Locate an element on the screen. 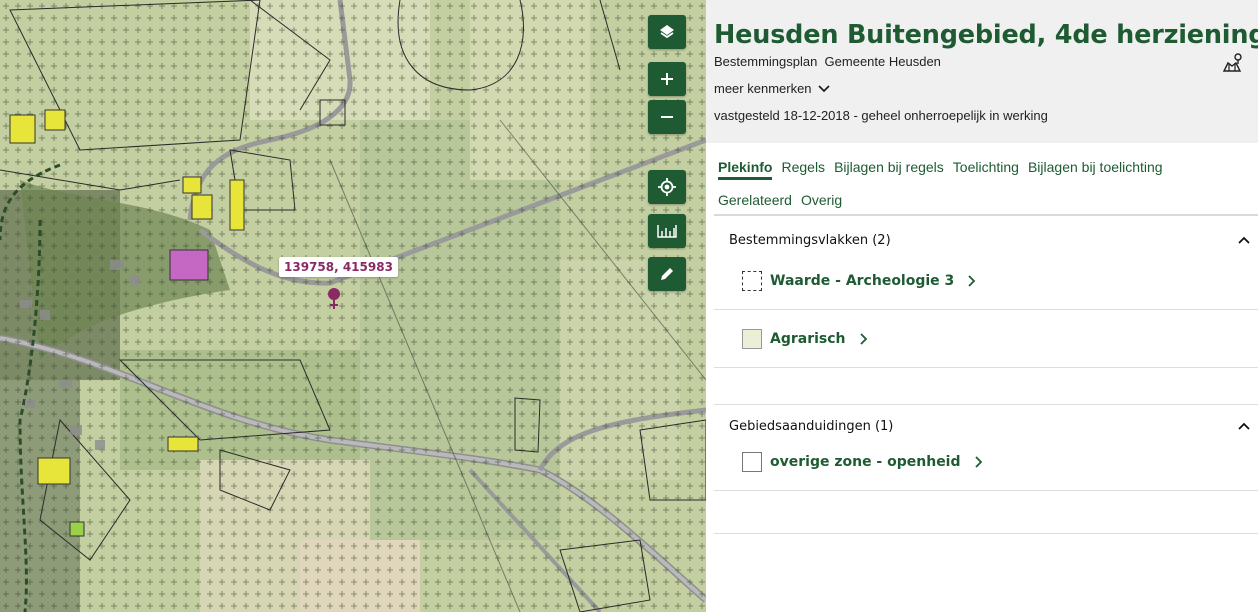 Image resolution: width=1258 pixels, height=612 pixels. location-pin-icon is located at coordinates (334, 298).